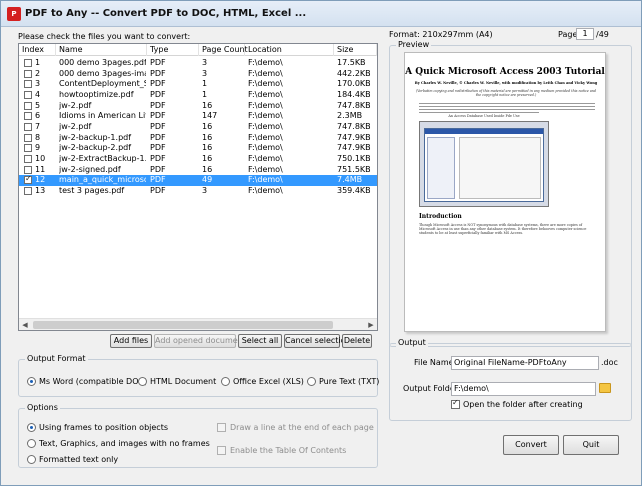  What do you see at coordinates (441, 168) in the screenshot?
I see `preview-screenshot-sidebar` at bounding box center [441, 168].